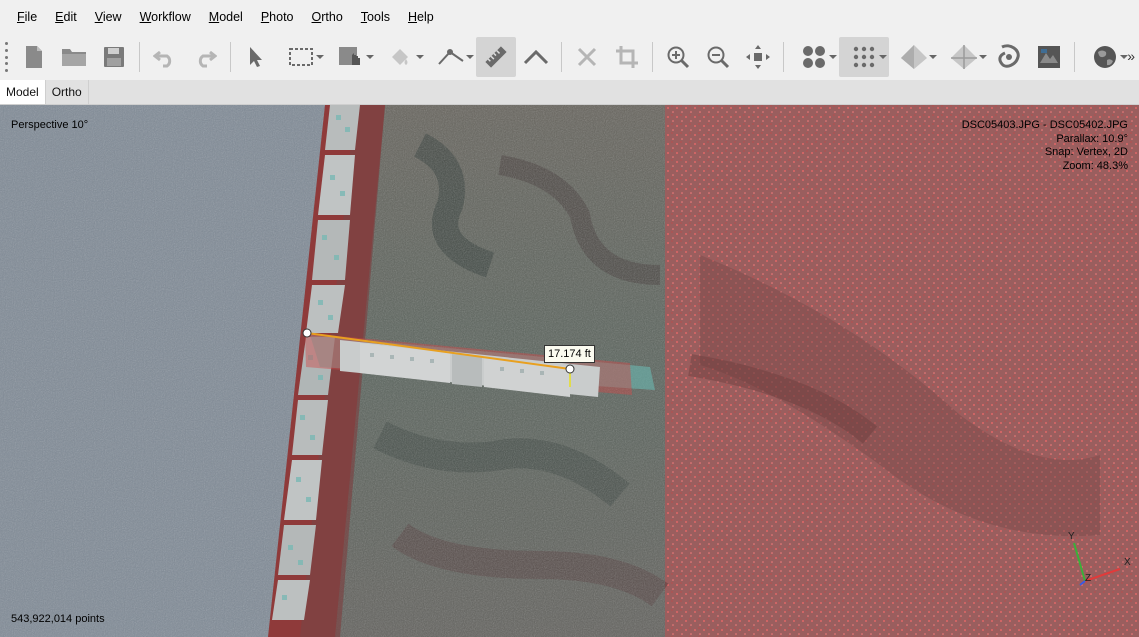  I want to click on navigation-arrow-icon, so click(256, 57).